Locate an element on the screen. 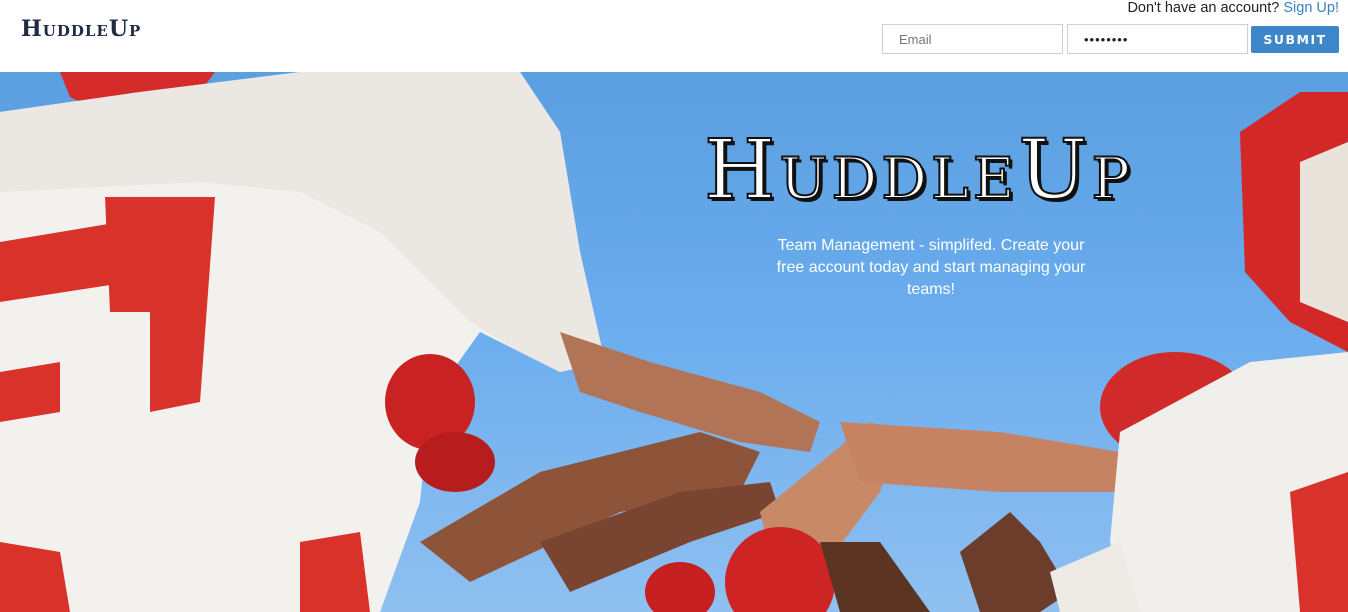  face-mask-shape is located at coordinates (1324, 232).